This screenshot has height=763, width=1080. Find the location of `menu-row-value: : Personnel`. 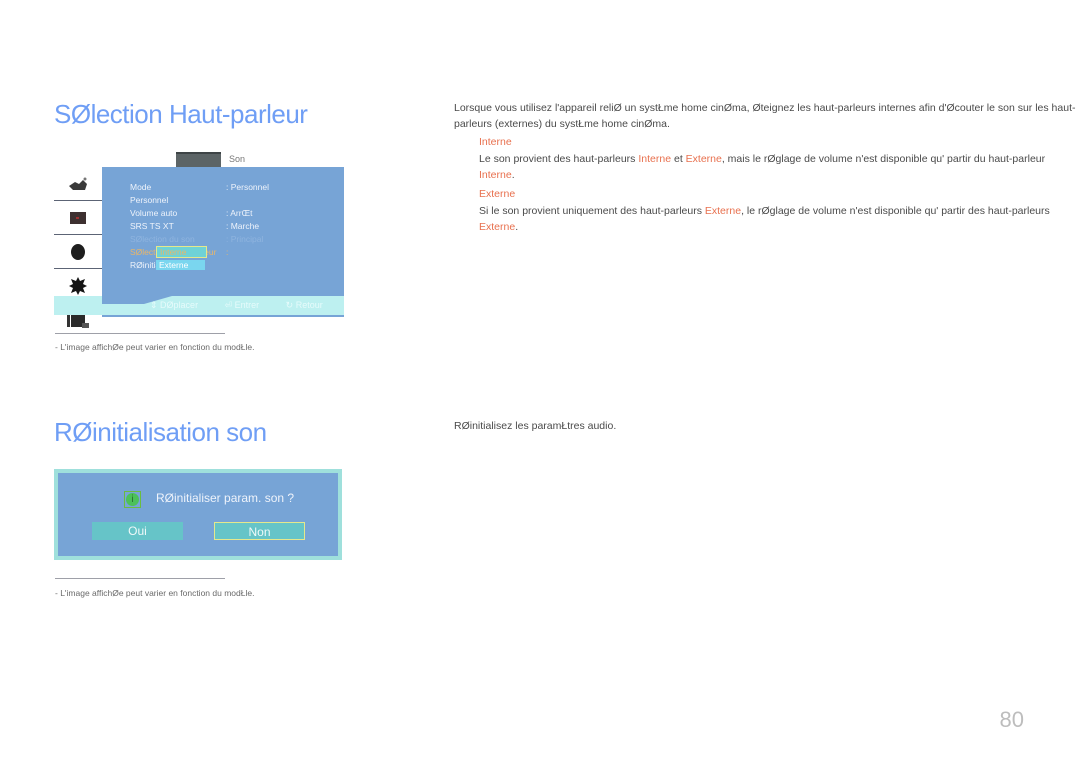

menu-row-value: : Personnel is located at coordinates (247, 187).